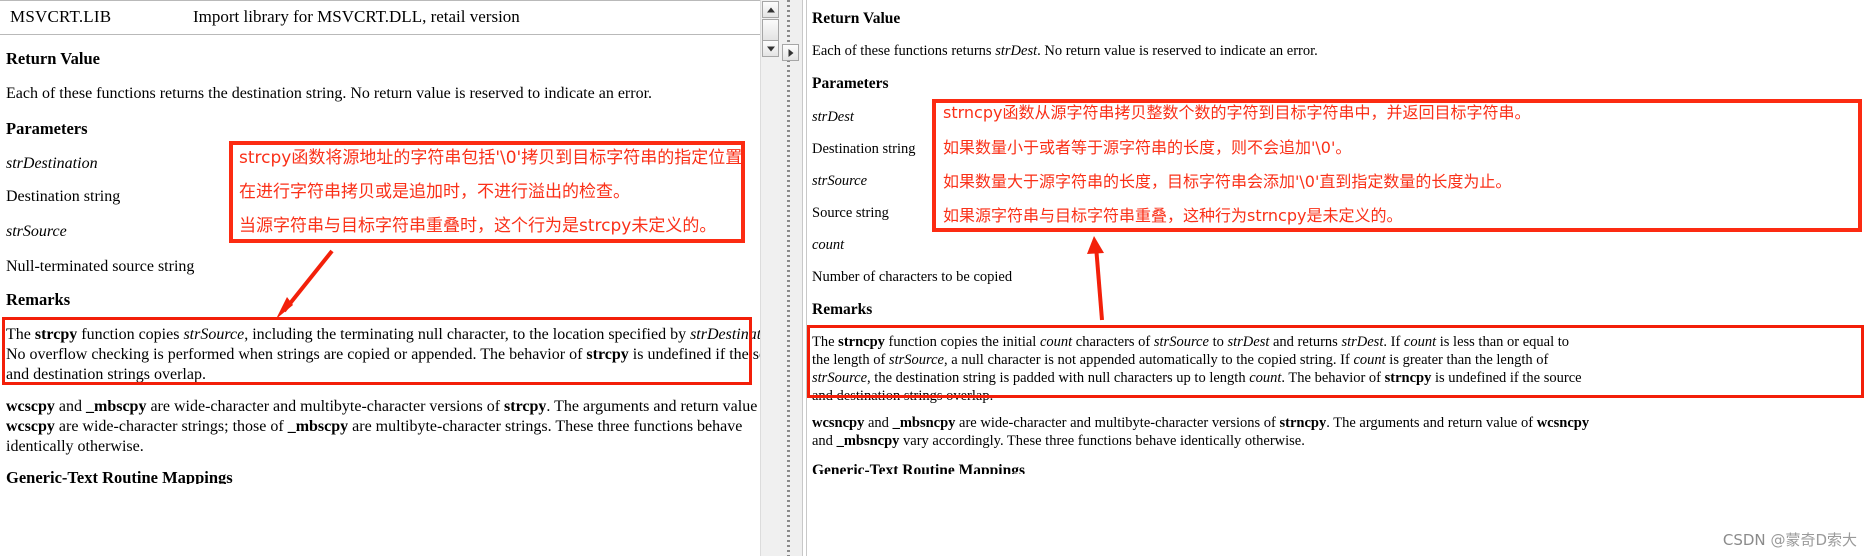  Describe the element at coordinates (434, 192) in the screenshot. I see `left-annotation-line-2: 在进行字符串拷贝或是追加时，不进行溢出的检查。` at that location.